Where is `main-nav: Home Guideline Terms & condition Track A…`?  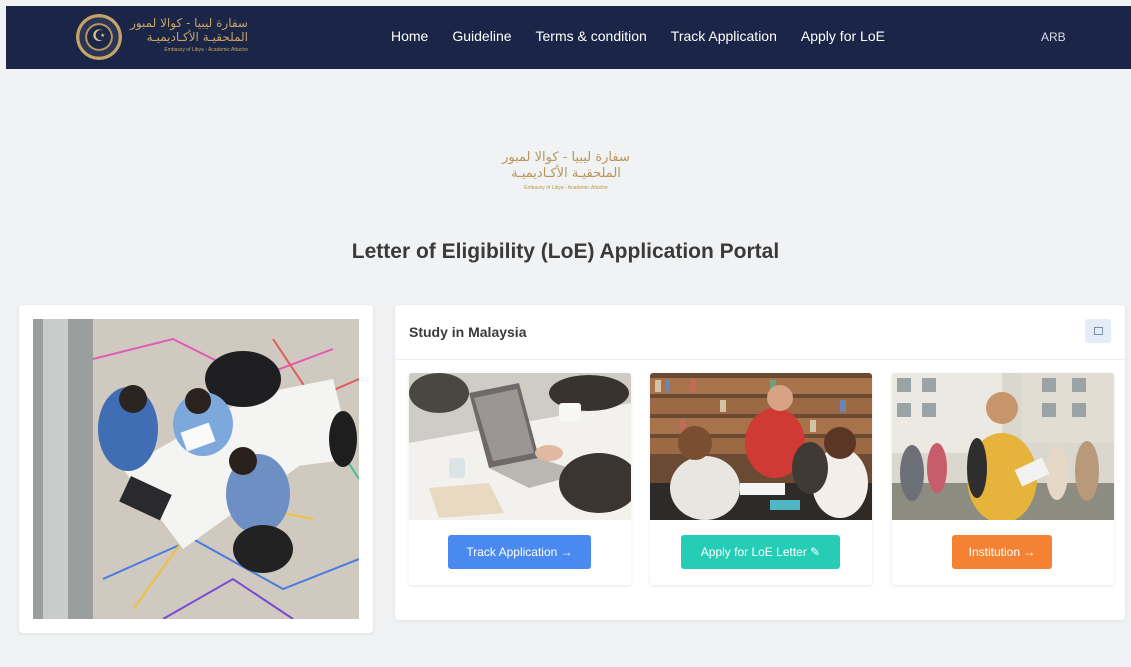
main-nav: Home Guideline Terms & condition Track A… is located at coordinates (650, 38).